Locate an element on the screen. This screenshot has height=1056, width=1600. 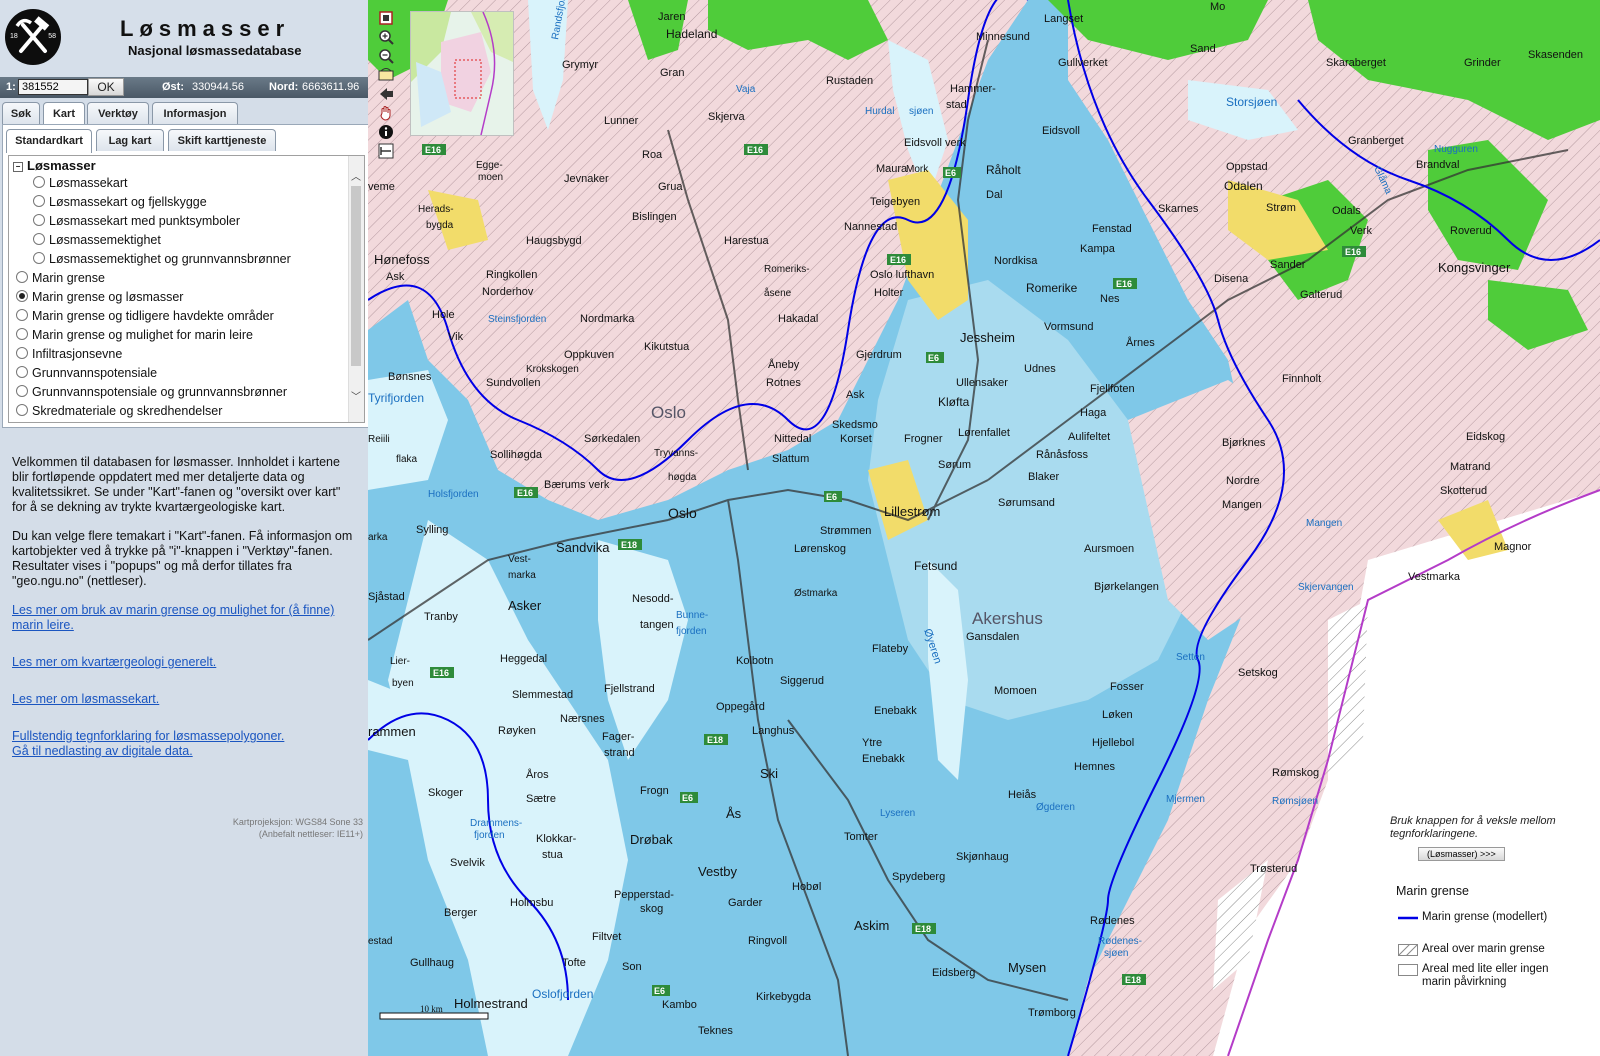
link-kvartaergeologi: Les mer om kvartærgeologi generelt. is located at coordinates (184, 662).